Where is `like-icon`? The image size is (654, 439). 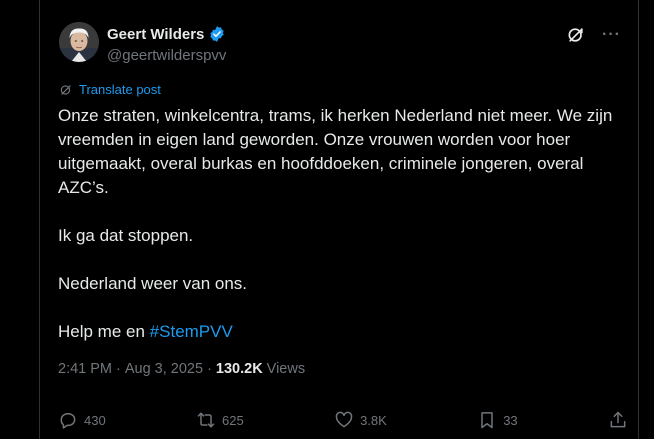 like-icon is located at coordinates (344, 419).